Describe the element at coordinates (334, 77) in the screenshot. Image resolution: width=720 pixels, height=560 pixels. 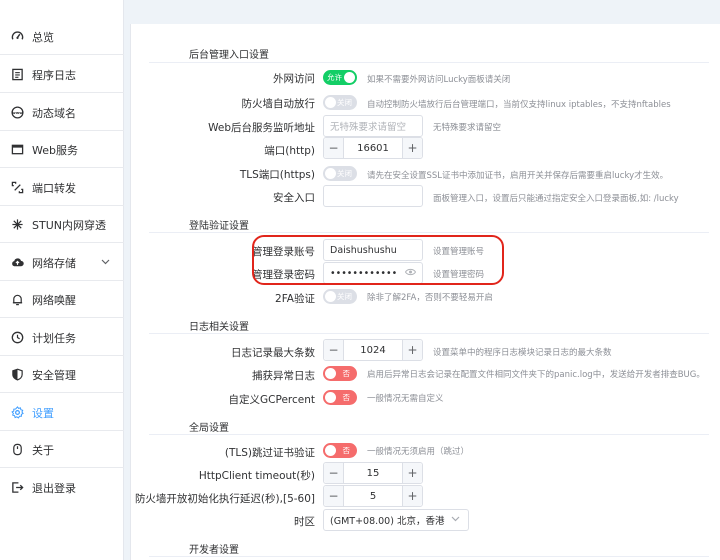
I see `switch-text: 允许` at that location.